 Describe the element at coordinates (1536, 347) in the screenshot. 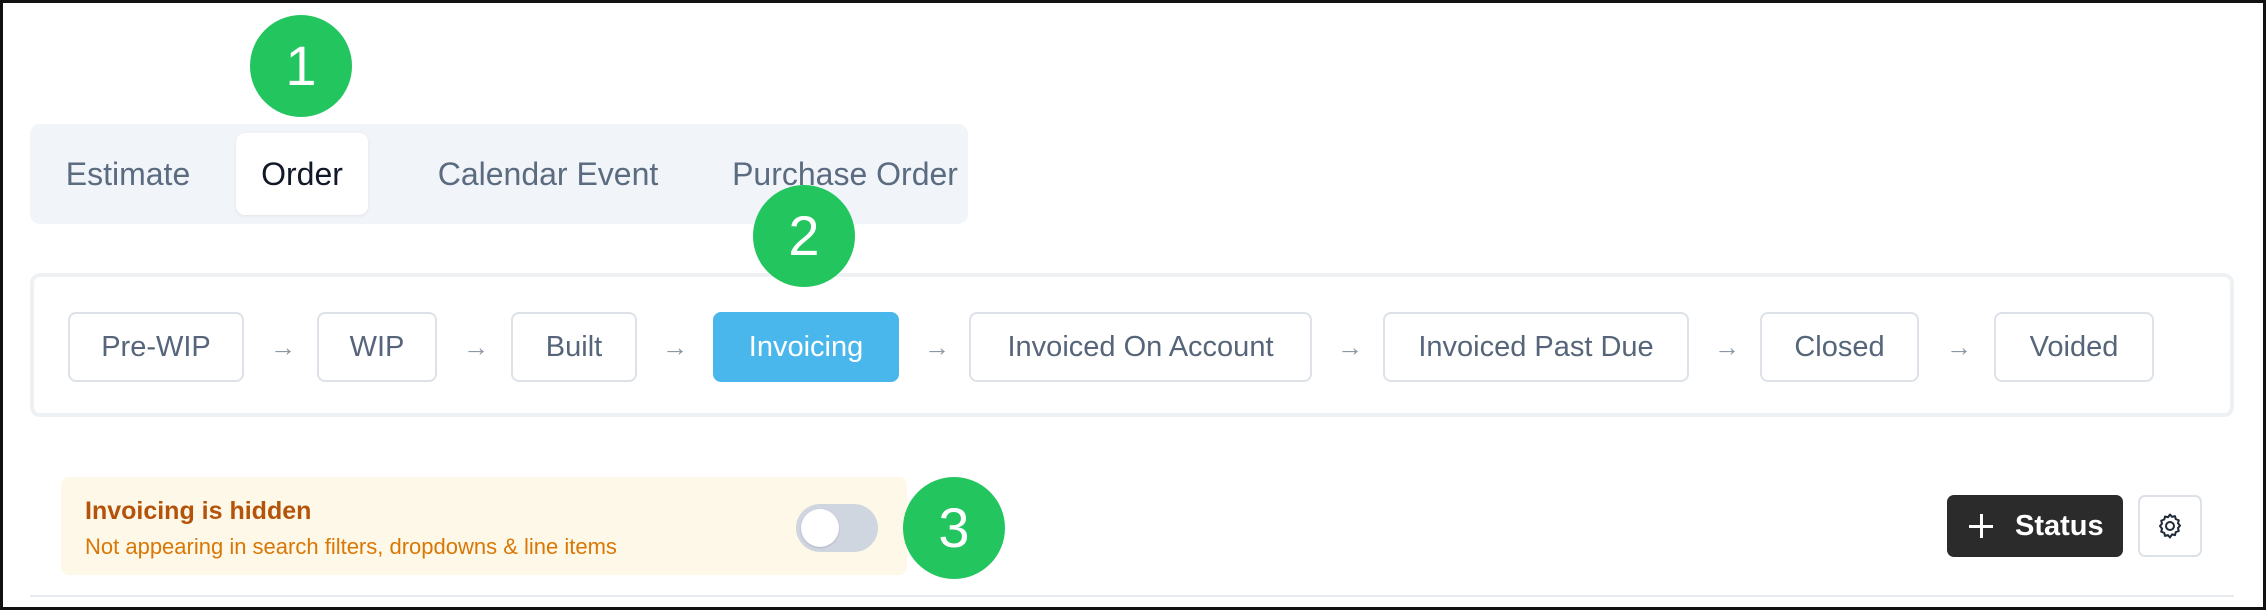

I see `status-invoiced-past-due: Invoiced Past Due` at that location.